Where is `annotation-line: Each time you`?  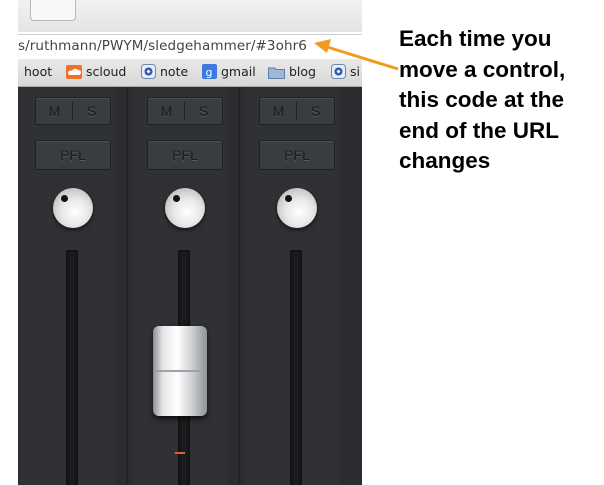 annotation-line: Each time you is located at coordinates (475, 38).